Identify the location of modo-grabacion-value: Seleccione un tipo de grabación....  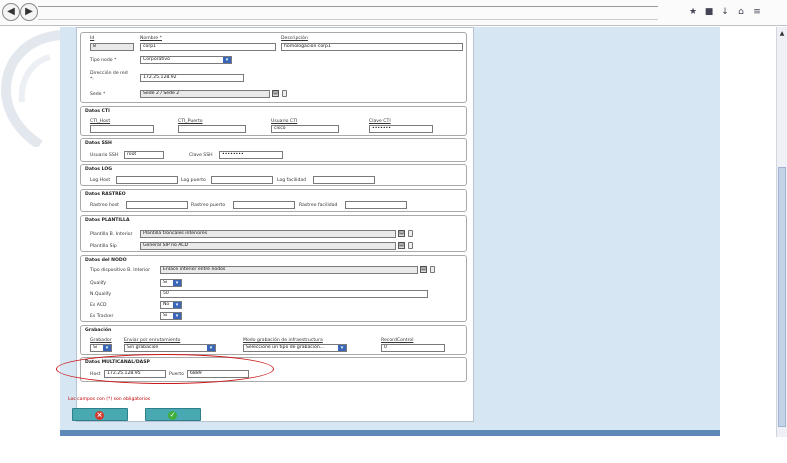
(285, 347).